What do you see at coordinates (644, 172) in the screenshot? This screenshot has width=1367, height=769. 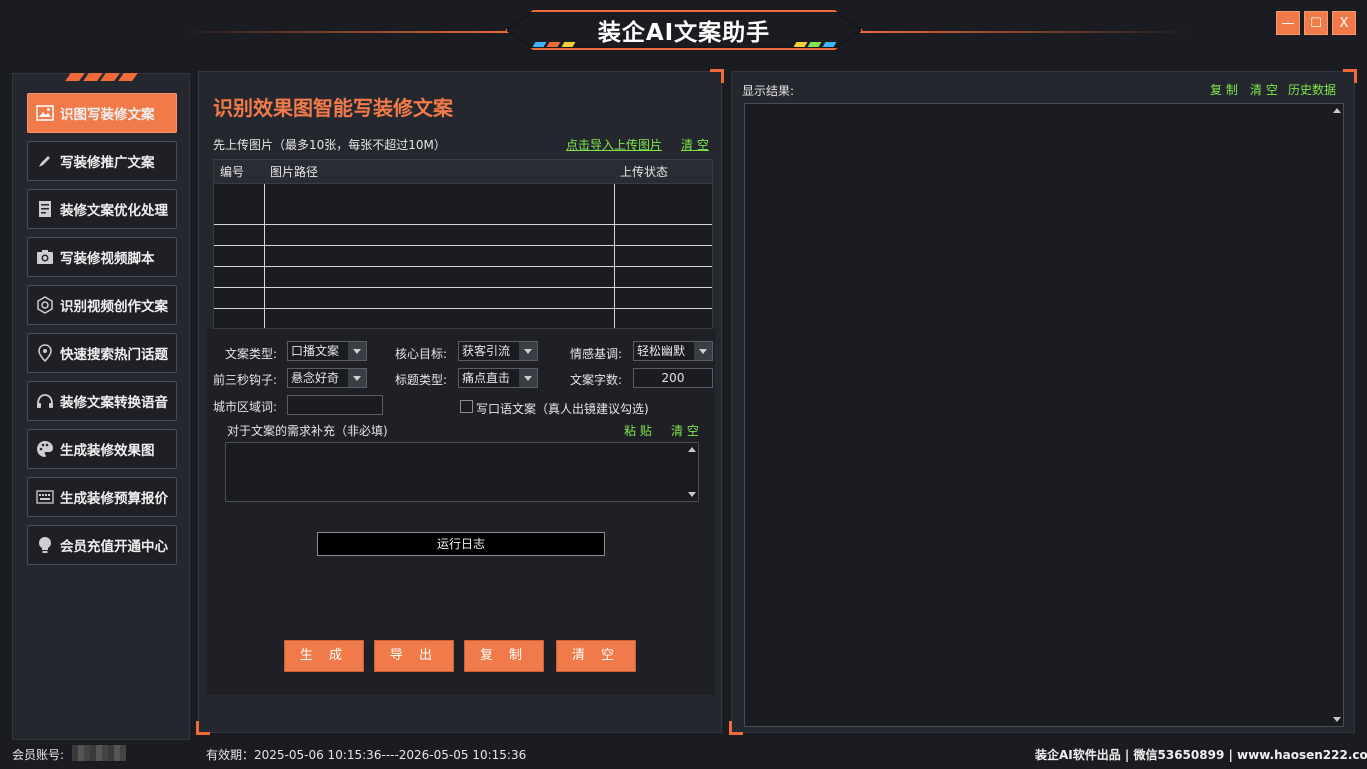 I see `column-header-status: 上传状态` at bounding box center [644, 172].